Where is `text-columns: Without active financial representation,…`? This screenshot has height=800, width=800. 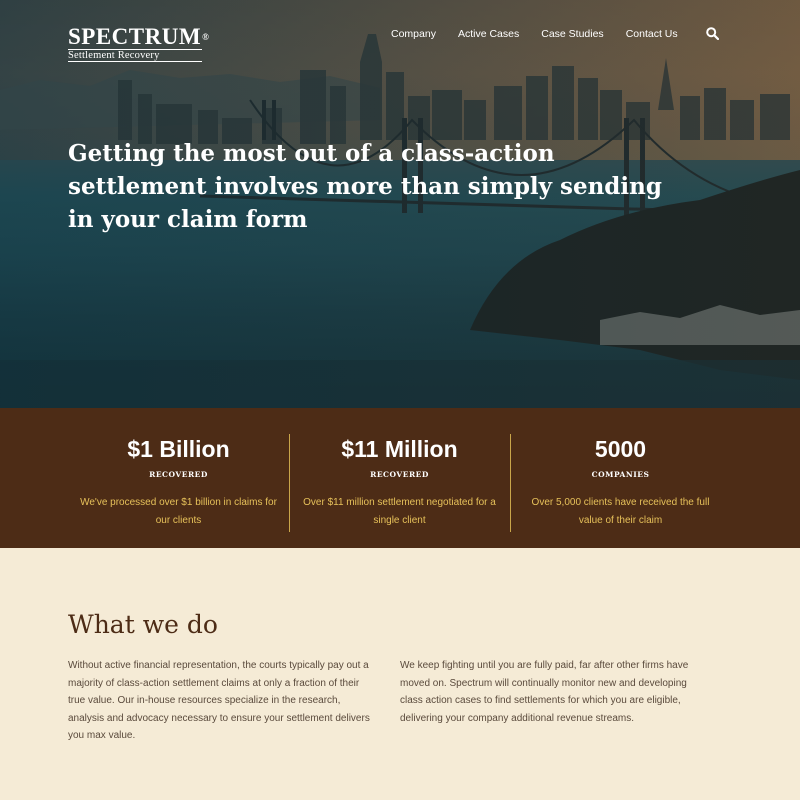
text-columns: Without active financial representation,… is located at coordinates (400, 701).